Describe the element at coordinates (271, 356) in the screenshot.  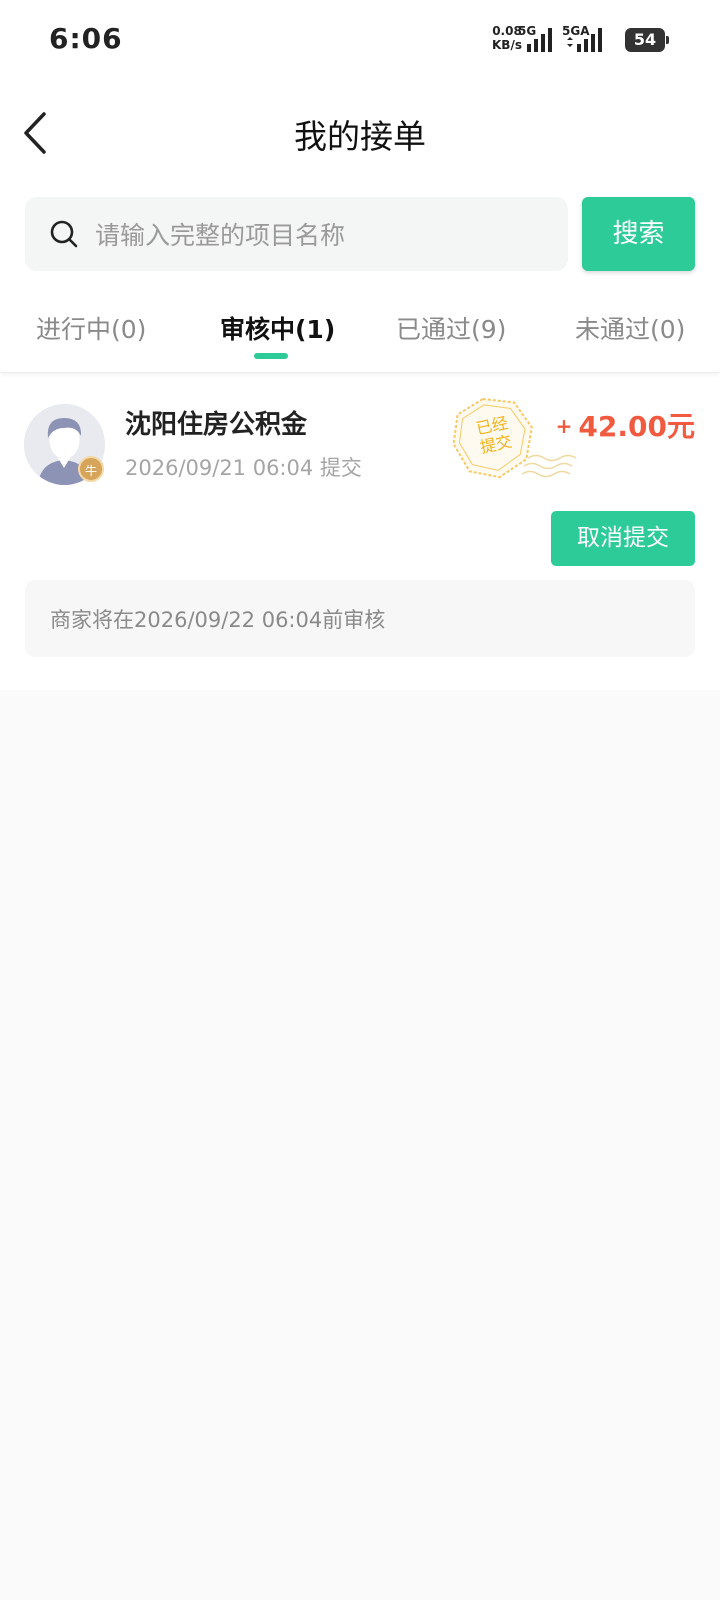
I see `active-tab-indicator` at that location.